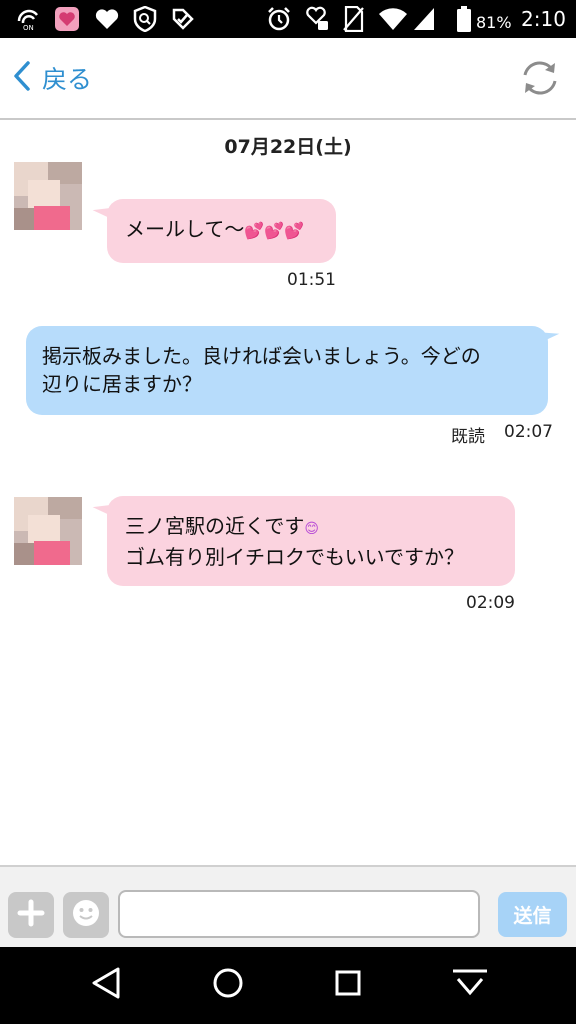 The height and width of the screenshot is (1024, 576). I want to click on wifi-icon, so click(393, 19).